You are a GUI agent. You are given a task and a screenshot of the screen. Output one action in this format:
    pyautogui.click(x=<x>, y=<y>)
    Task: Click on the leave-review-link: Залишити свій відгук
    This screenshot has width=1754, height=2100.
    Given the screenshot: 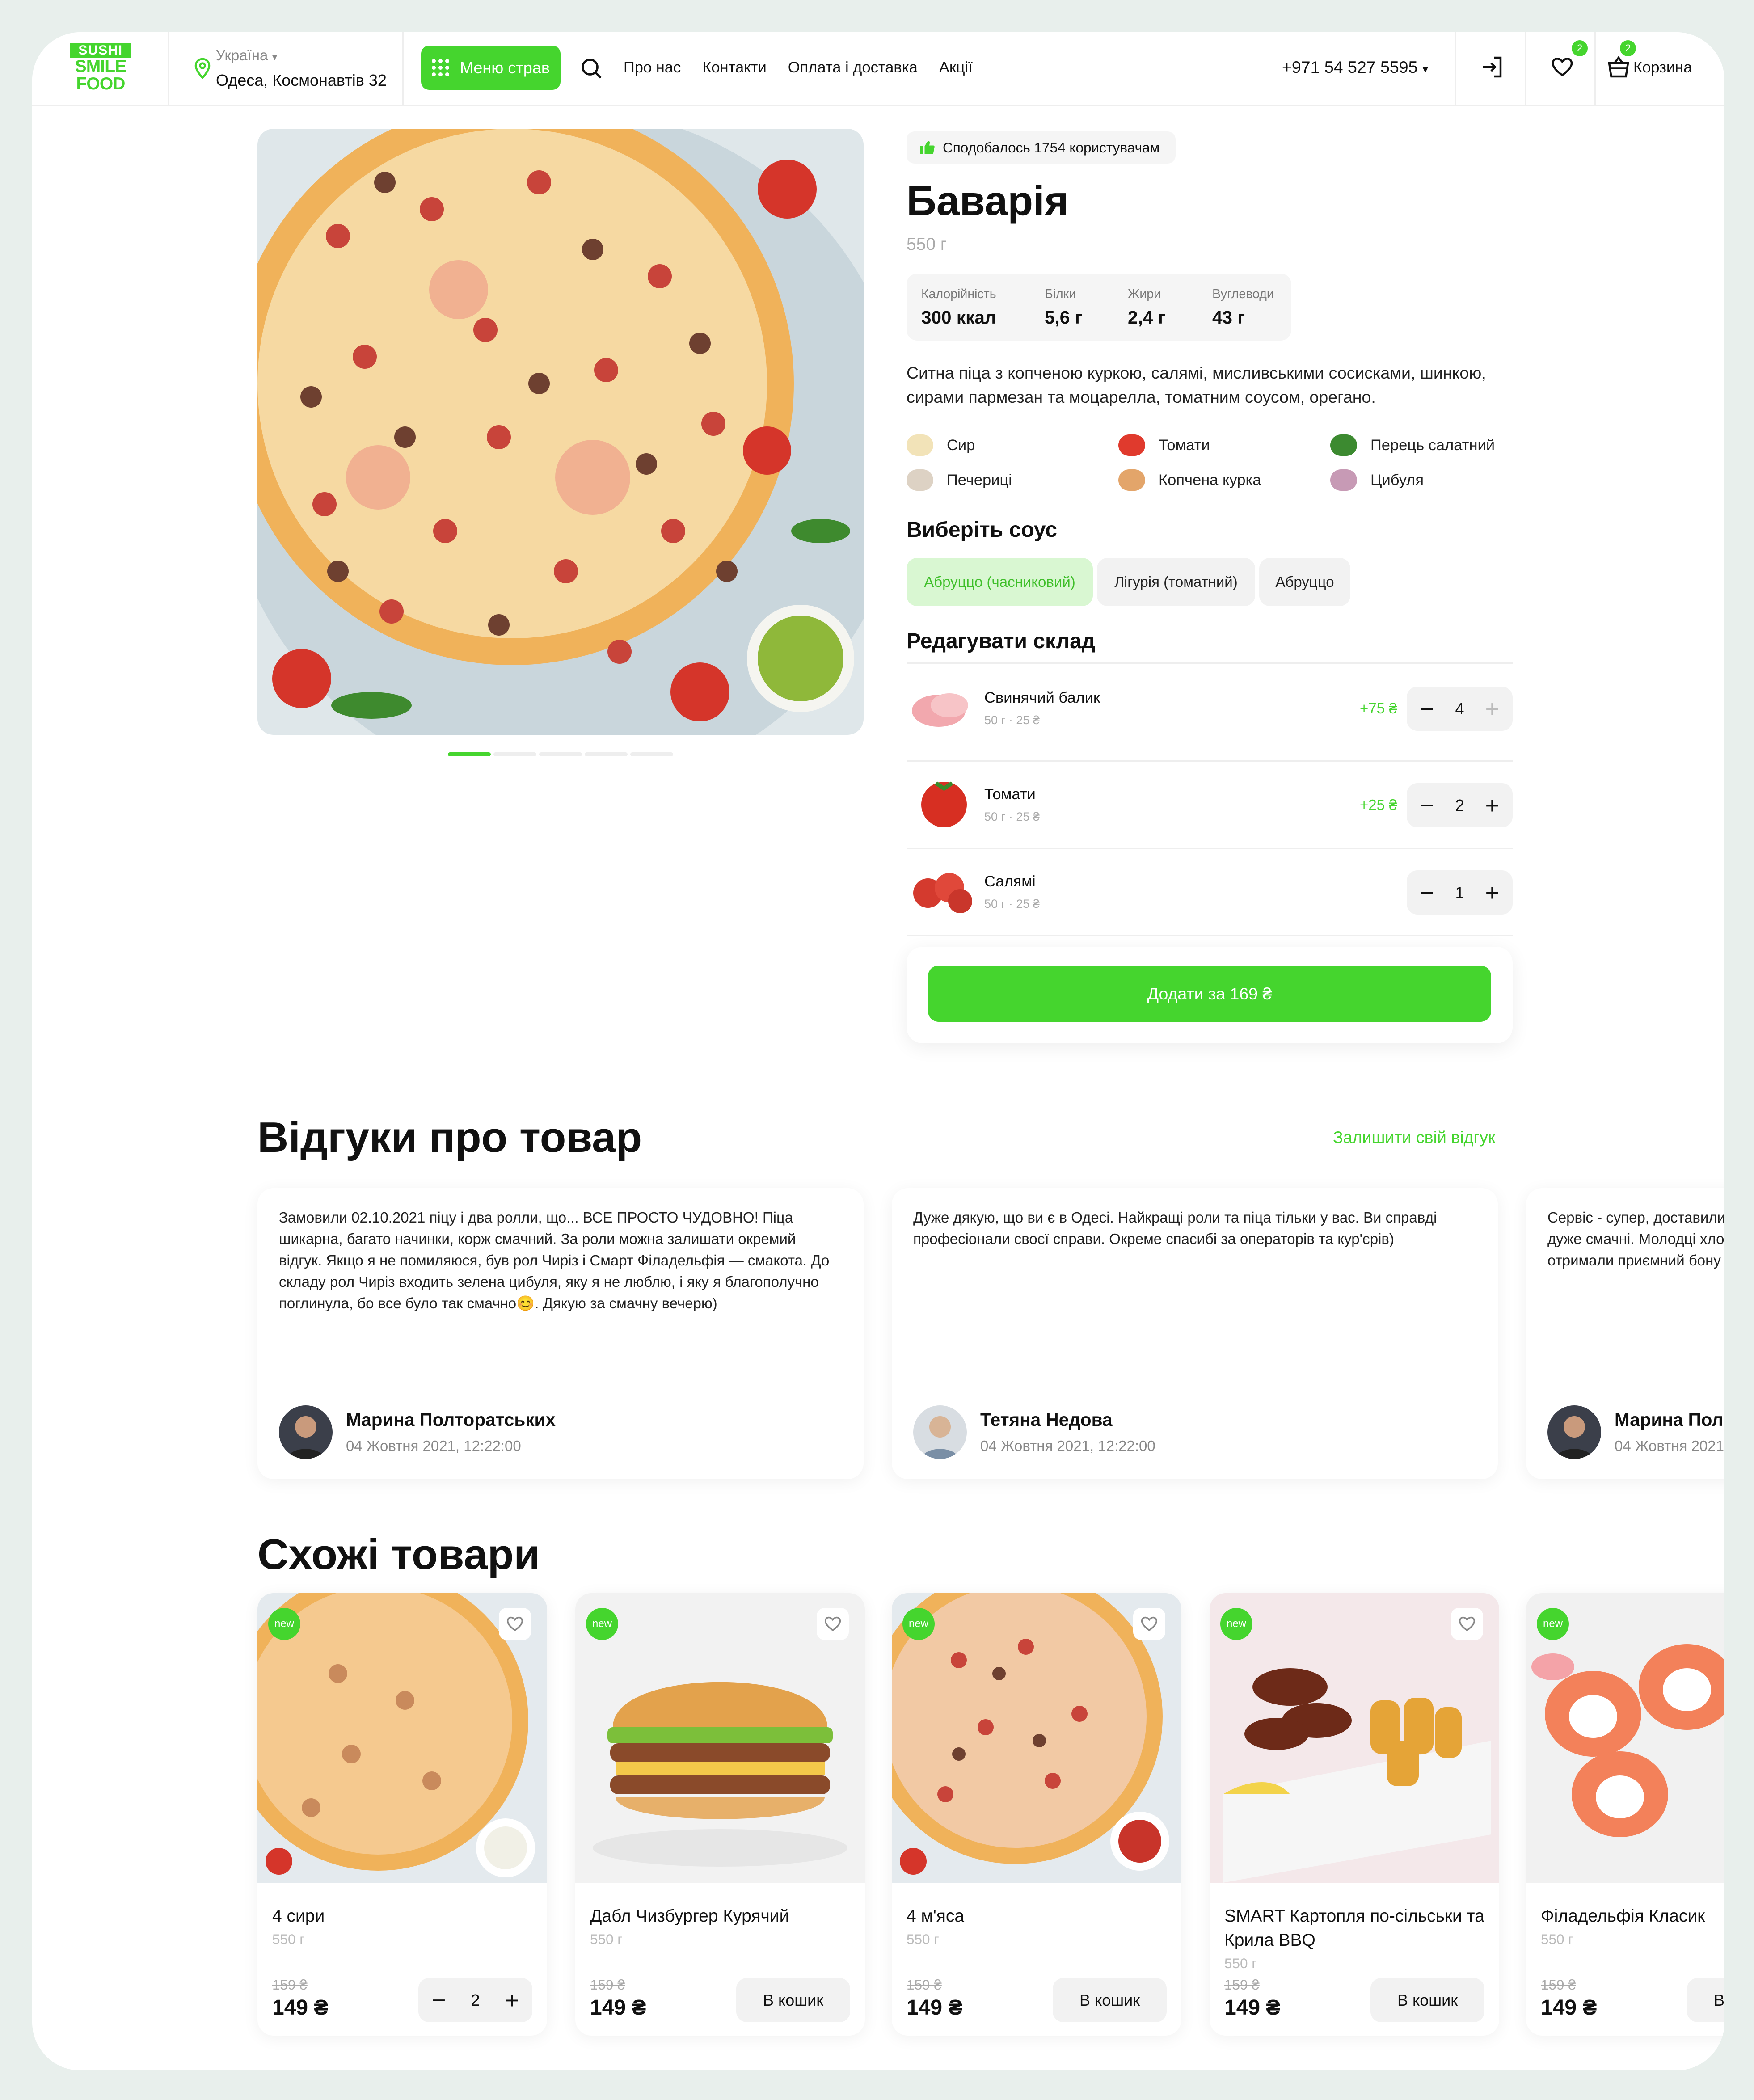 What is the action you would take?
    pyautogui.click(x=1414, y=1137)
    